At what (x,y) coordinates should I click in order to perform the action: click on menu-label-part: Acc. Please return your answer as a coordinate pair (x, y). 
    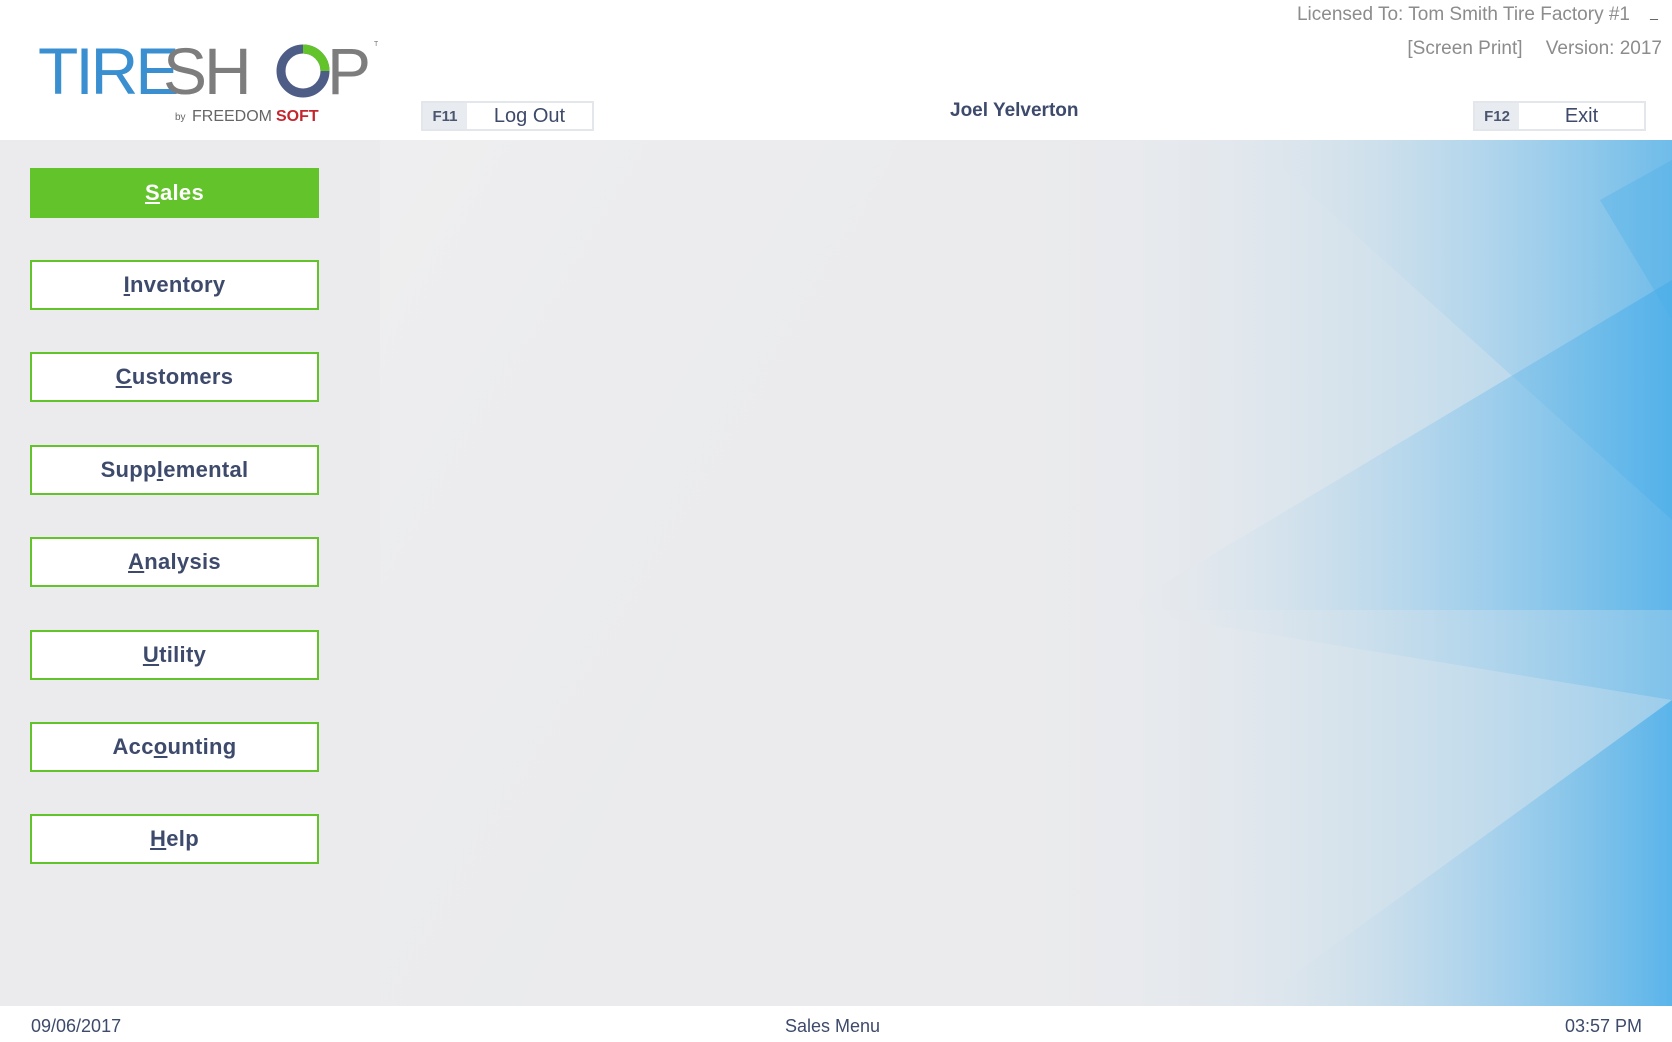
    Looking at the image, I should click on (133, 746).